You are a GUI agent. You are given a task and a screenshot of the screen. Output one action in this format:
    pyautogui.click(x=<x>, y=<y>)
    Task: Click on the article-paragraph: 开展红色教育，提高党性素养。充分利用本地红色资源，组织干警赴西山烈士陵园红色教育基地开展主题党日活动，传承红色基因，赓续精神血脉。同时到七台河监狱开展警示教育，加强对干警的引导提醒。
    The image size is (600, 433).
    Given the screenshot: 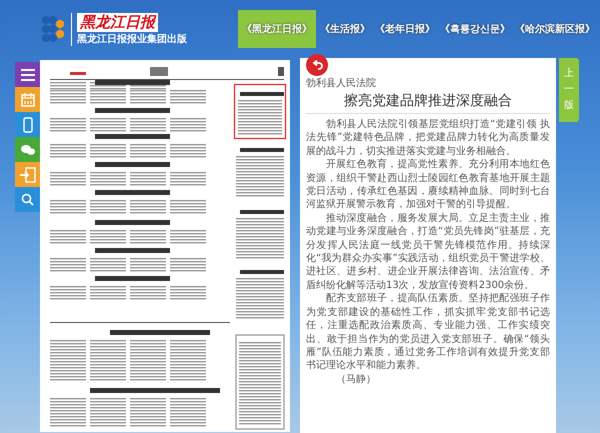 What is the action you would take?
    pyautogui.click(x=428, y=185)
    